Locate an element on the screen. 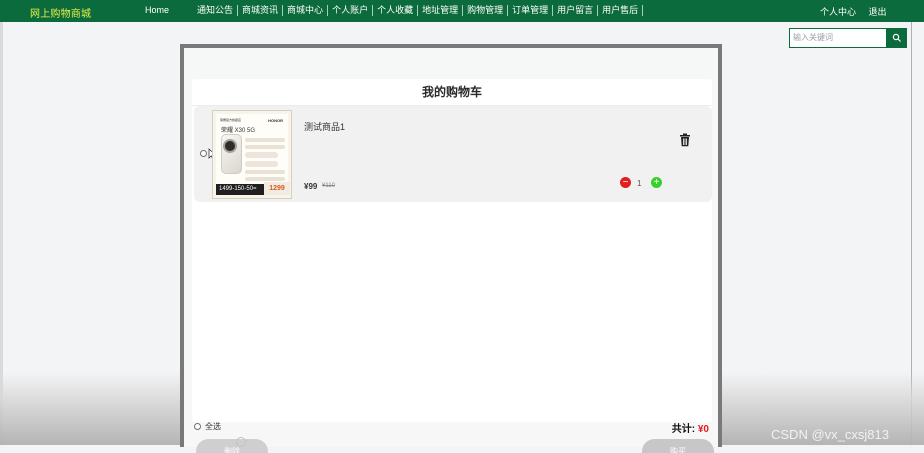 Image resolution: width=924 pixels, height=453 pixels. buy-button: 购买 is located at coordinates (678, 446).